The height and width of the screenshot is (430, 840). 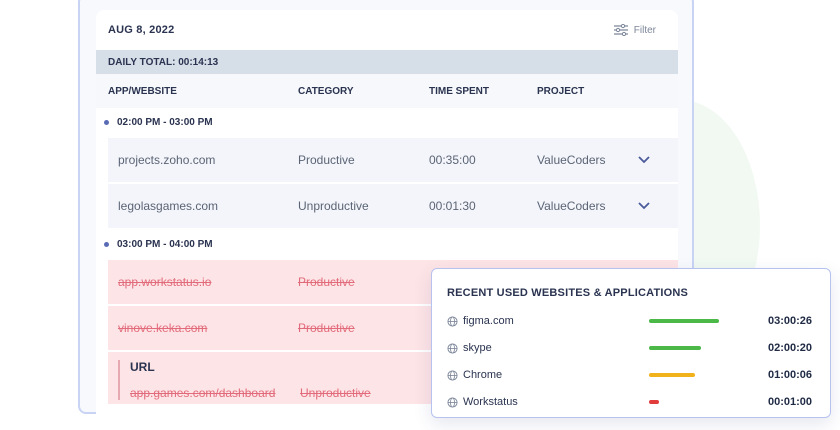 I want to click on daily-total: DAILY TOTAL: 00:14:13, so click(x=163, y=62).